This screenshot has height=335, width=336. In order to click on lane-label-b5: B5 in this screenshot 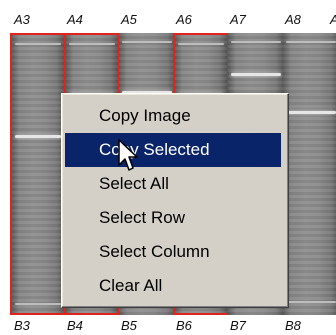, I will do `click(129, 325)`.